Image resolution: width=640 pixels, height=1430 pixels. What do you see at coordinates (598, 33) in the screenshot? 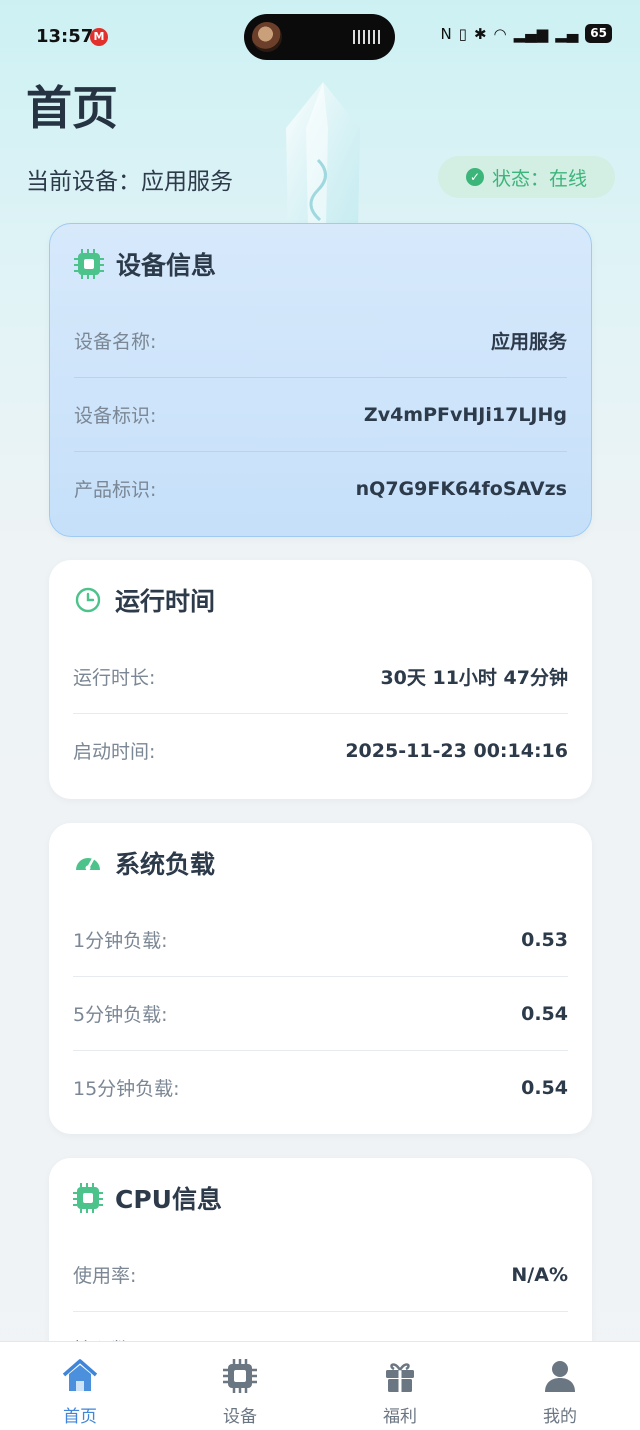
I see `battery-icon: 65` at bounding box center [598, 33].